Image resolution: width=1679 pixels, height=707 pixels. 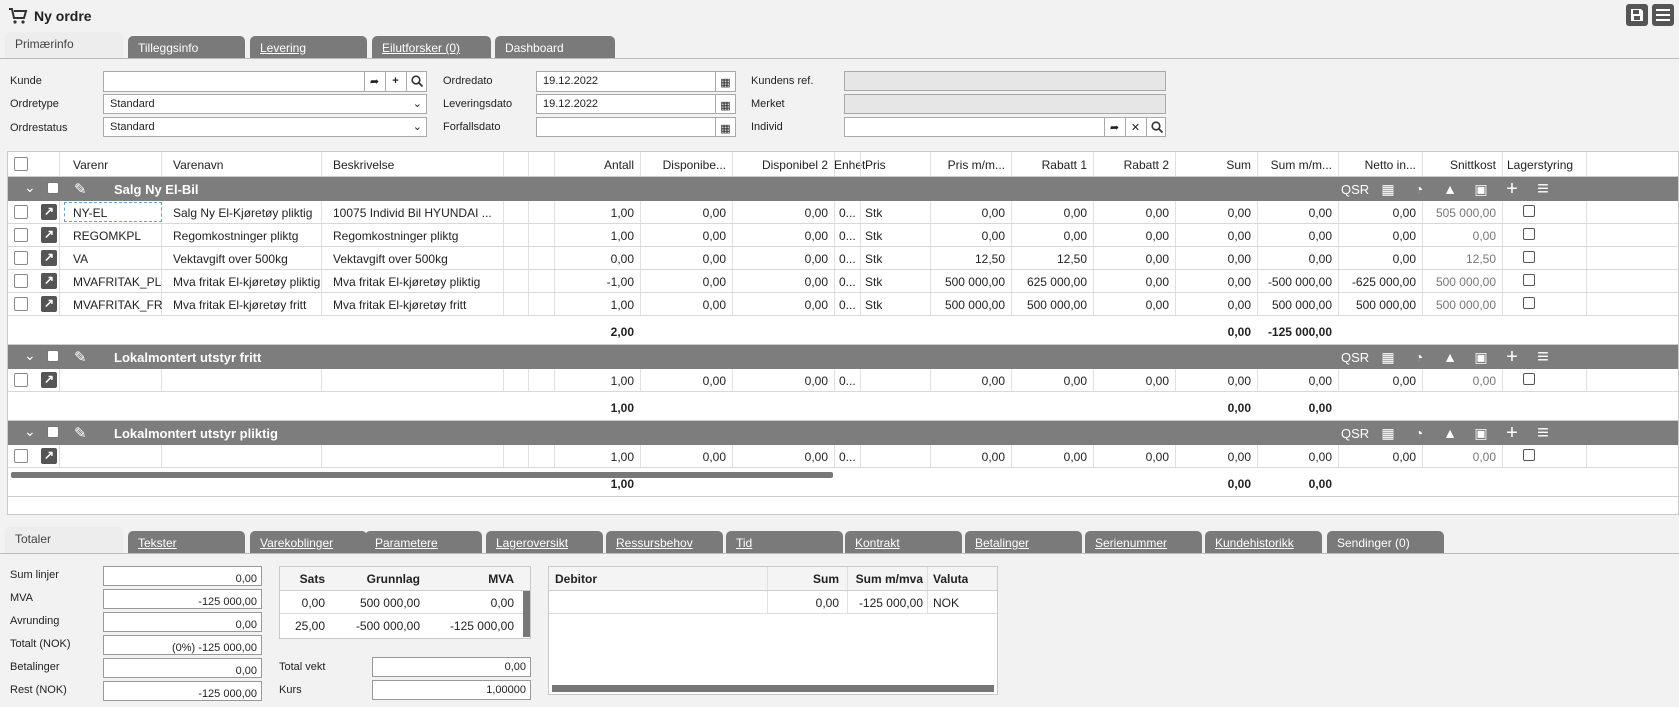 What do you see at coordinates (21, 164) in the screenshot?
I see `select-all-checkbox` at bounding box center [21, 164].